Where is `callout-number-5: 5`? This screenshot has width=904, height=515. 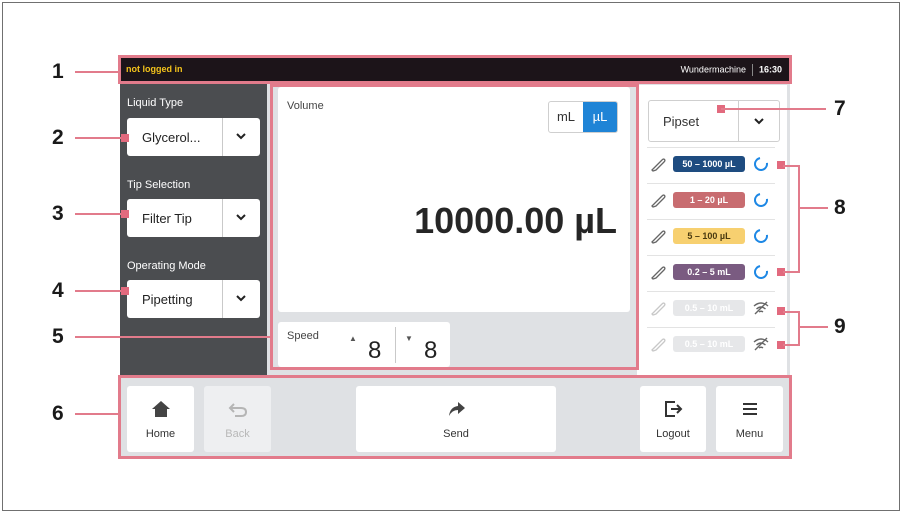
callout-number-5: 5 is located at coordinates (58, 336).